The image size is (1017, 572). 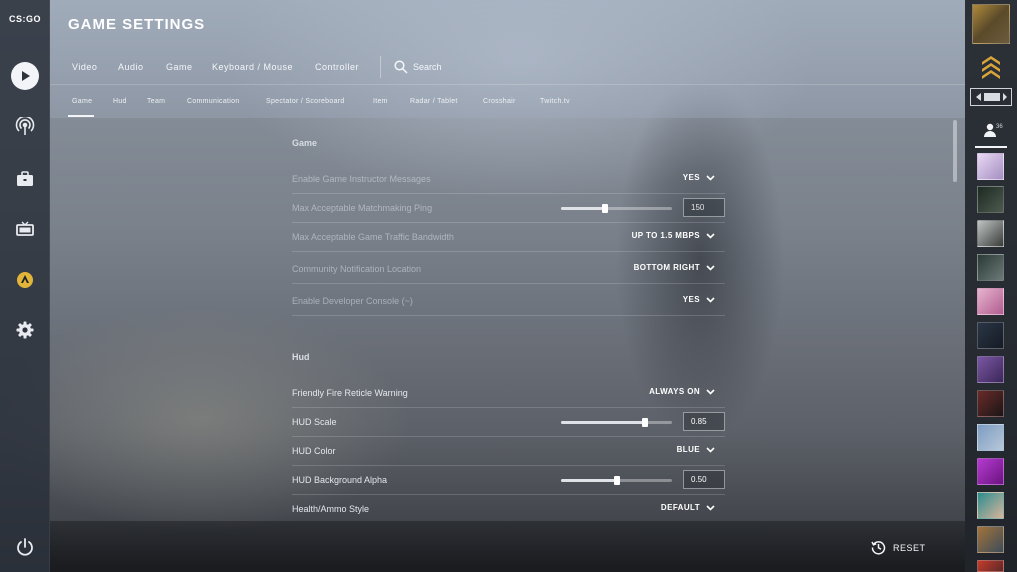 What do you see at coordinates (508, 300) in the screenshot?
I see `setting-row: Enable Developer Console (~) YES` at bounding box center [508, 300].